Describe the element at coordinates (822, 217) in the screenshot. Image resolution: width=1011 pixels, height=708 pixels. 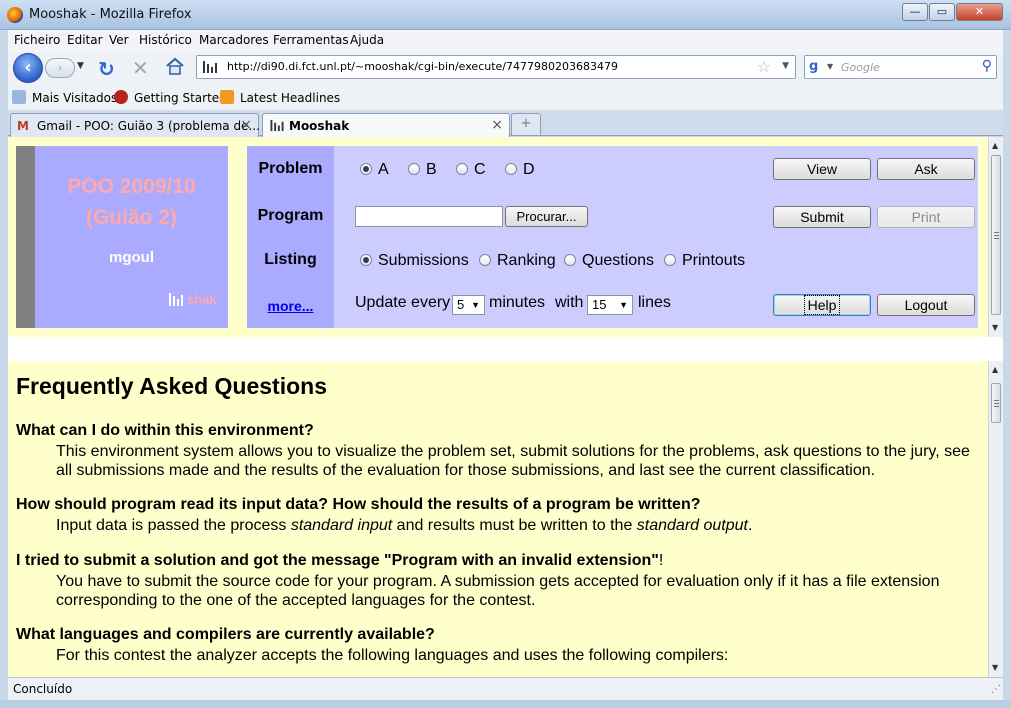
I see `submit-button: Submit` at that location.